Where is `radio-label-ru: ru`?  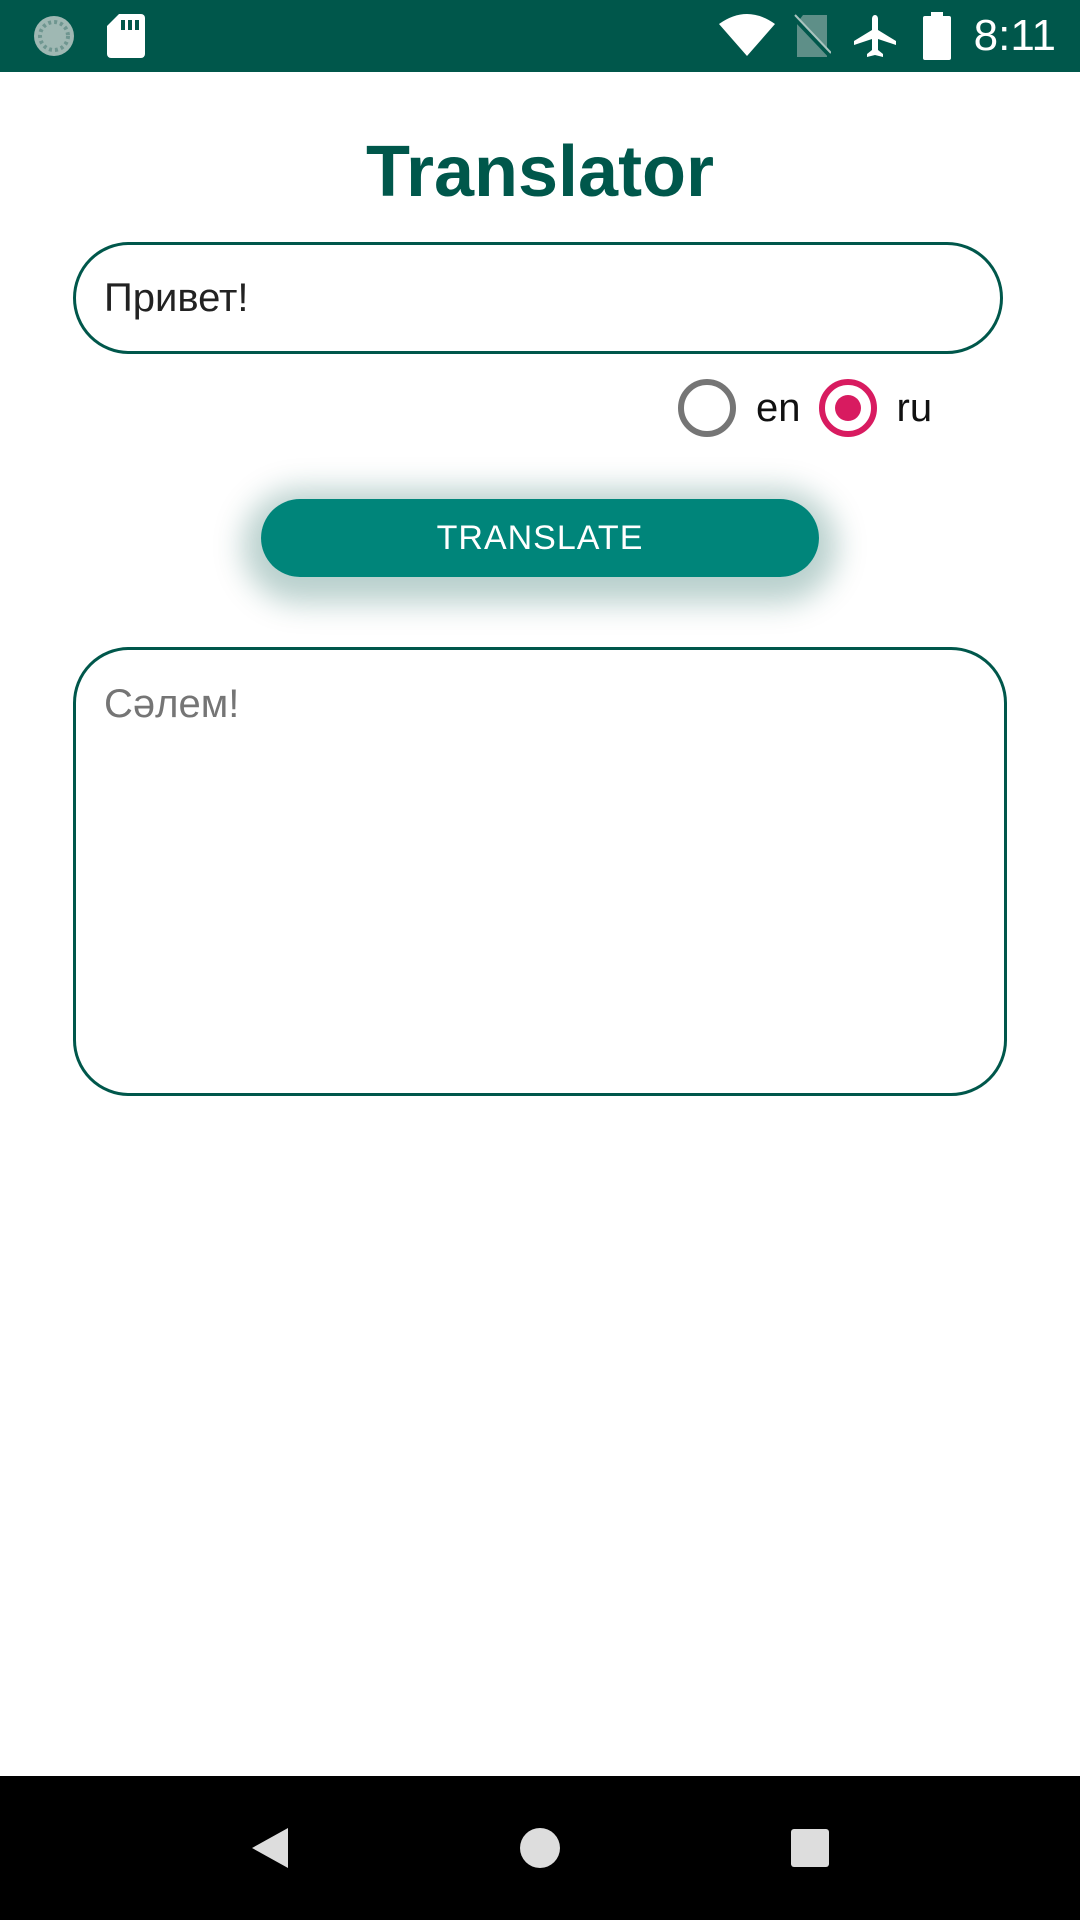
radio-label-ru: ru is located at coordinates (914, 407).